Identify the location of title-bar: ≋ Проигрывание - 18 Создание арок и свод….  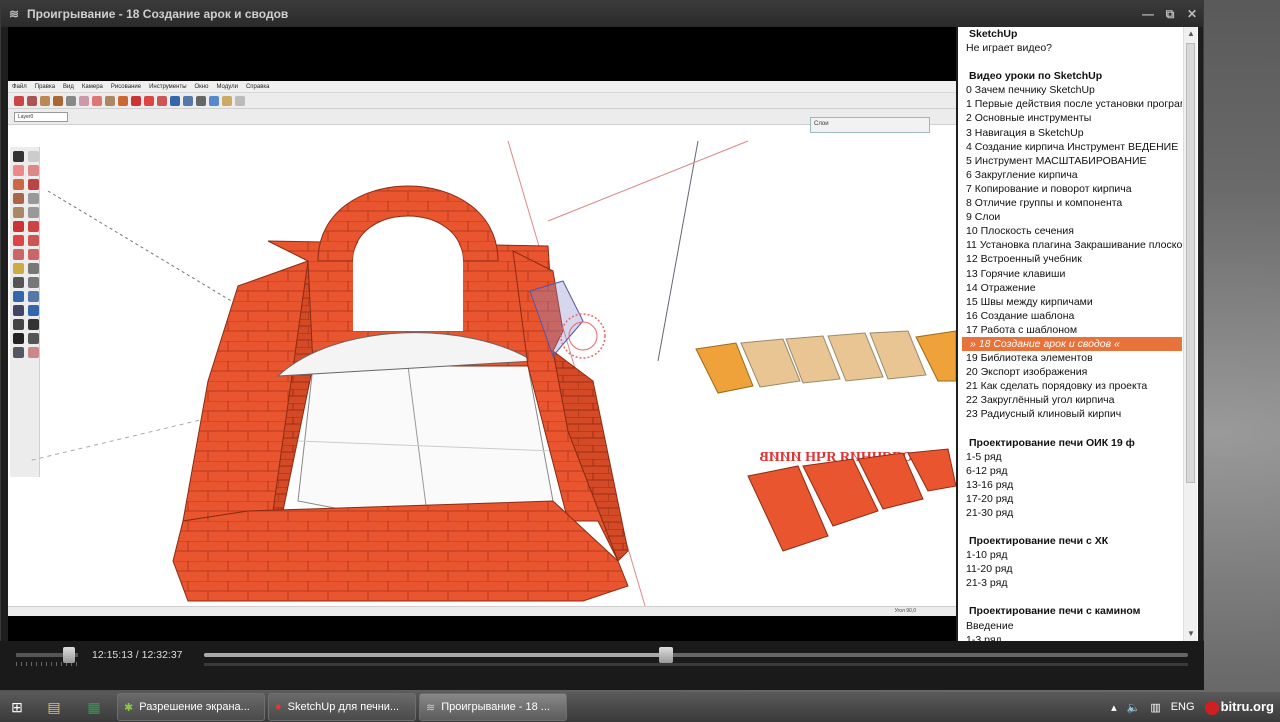
(602, 14).